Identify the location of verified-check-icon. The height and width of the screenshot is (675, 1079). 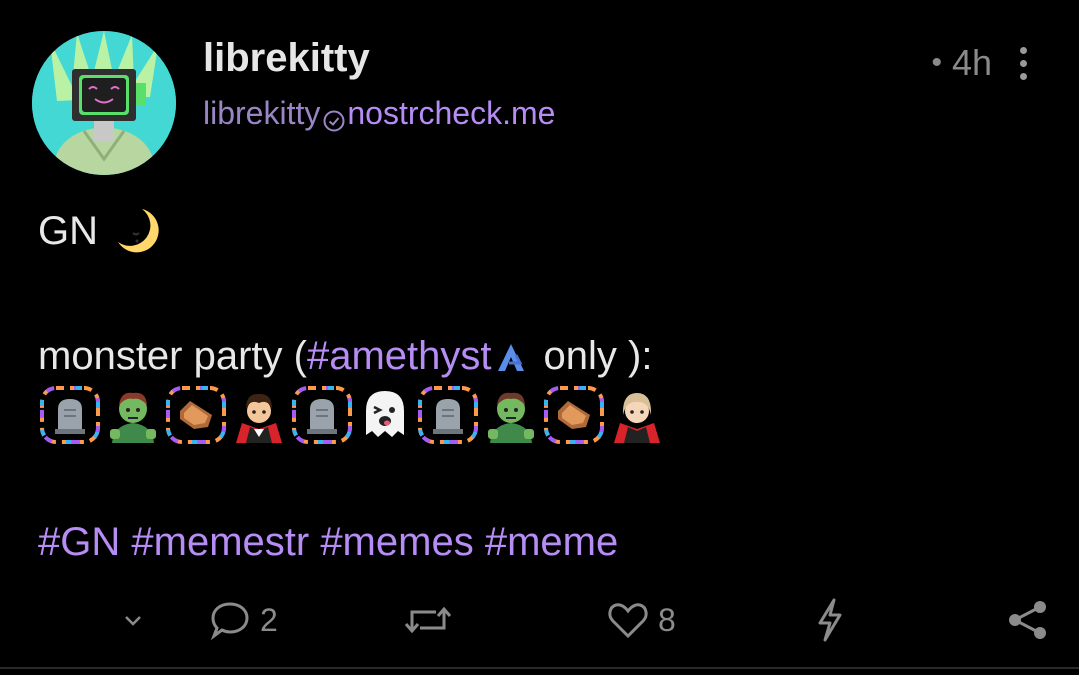
(334, 117).